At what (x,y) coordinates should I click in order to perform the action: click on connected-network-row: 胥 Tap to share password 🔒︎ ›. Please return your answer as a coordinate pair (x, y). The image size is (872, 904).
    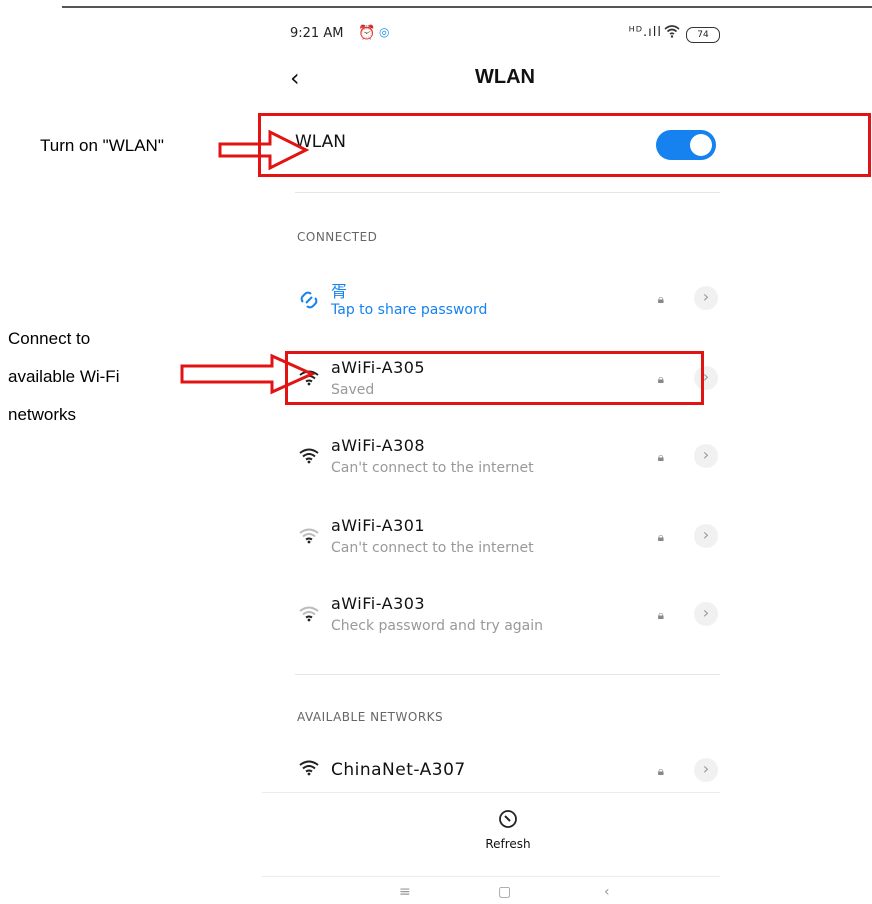
    Looking at the image, I should click on (509, 302).